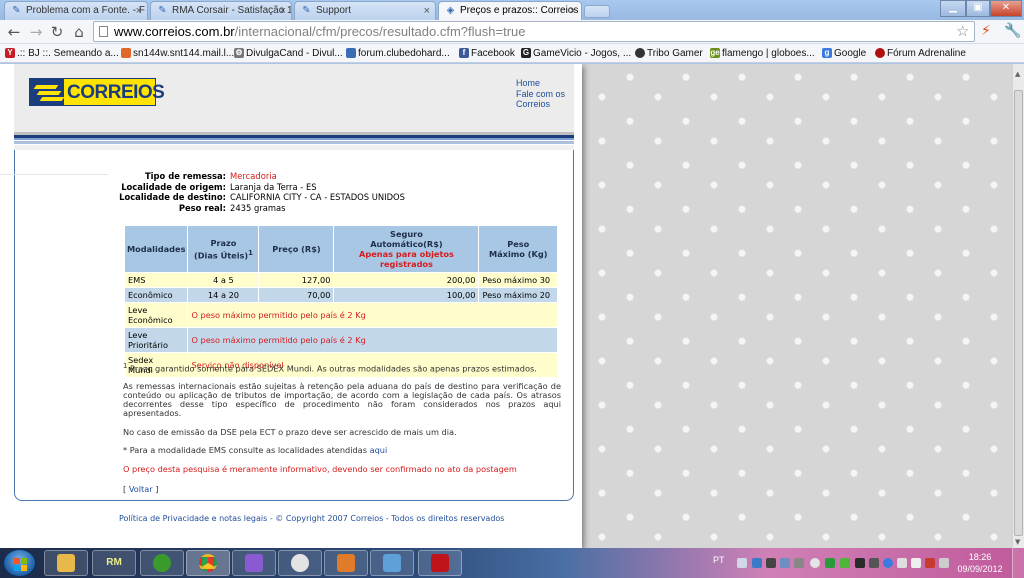  I want to click on cell-modalidade: EMS, so click(156, 280).